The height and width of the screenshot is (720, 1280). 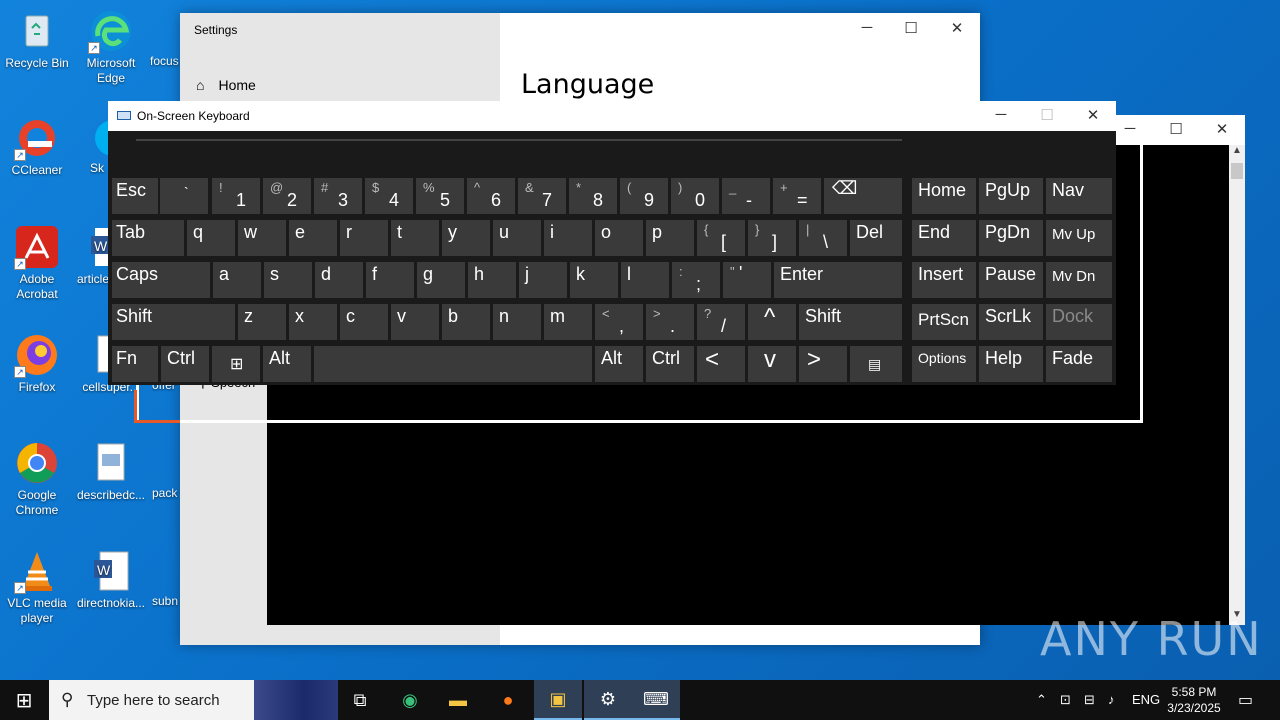 What do you see at coordinates (287, 196) in the screenshot?
I see `key-2: @2` at bounding box center [287, 196].